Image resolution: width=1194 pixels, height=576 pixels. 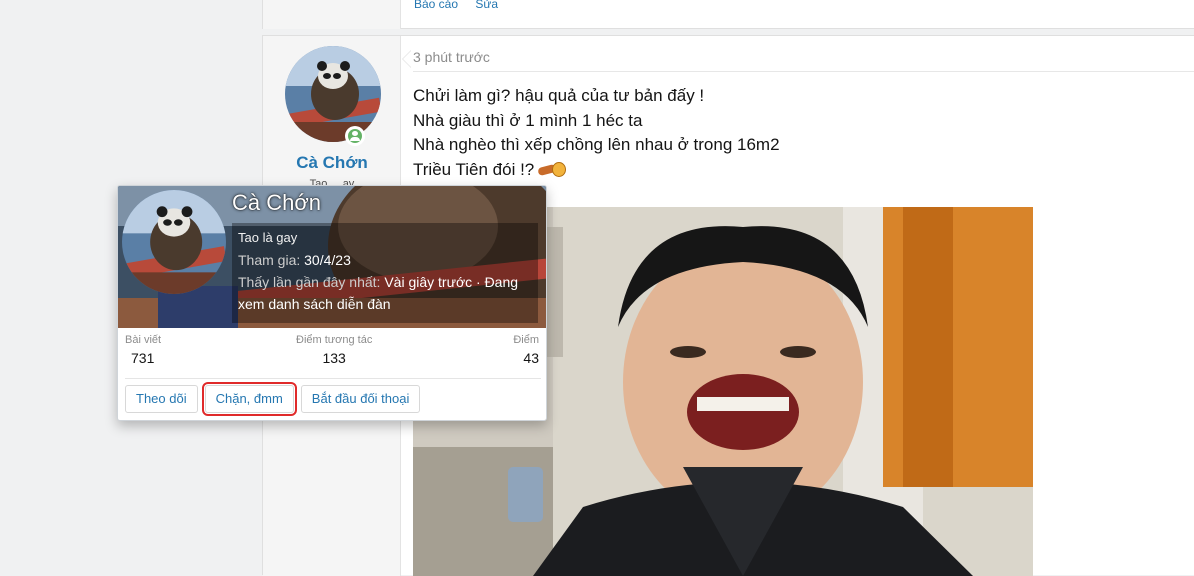 I want to click on post-line-with-emoji: Triều Tiên đói !?, so click(x=596, y=170).